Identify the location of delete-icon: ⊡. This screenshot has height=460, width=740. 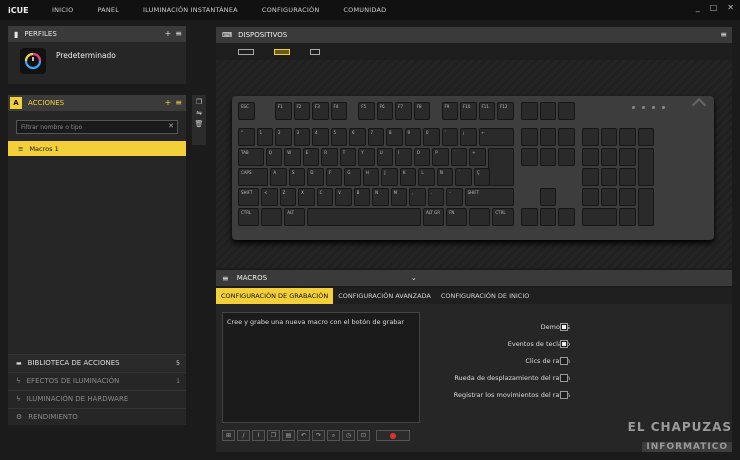
(363, 435).